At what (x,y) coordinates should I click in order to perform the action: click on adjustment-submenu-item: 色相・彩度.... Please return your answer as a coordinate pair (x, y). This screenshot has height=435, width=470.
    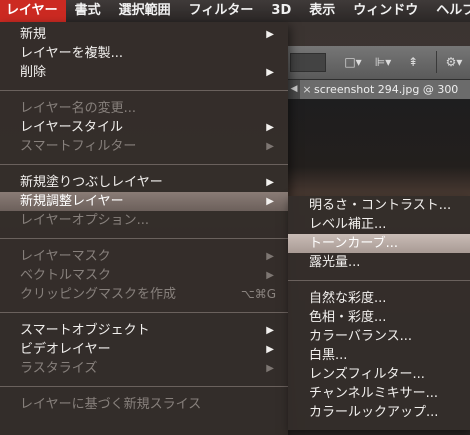
    Looking at the image, I should click on (379, 317).